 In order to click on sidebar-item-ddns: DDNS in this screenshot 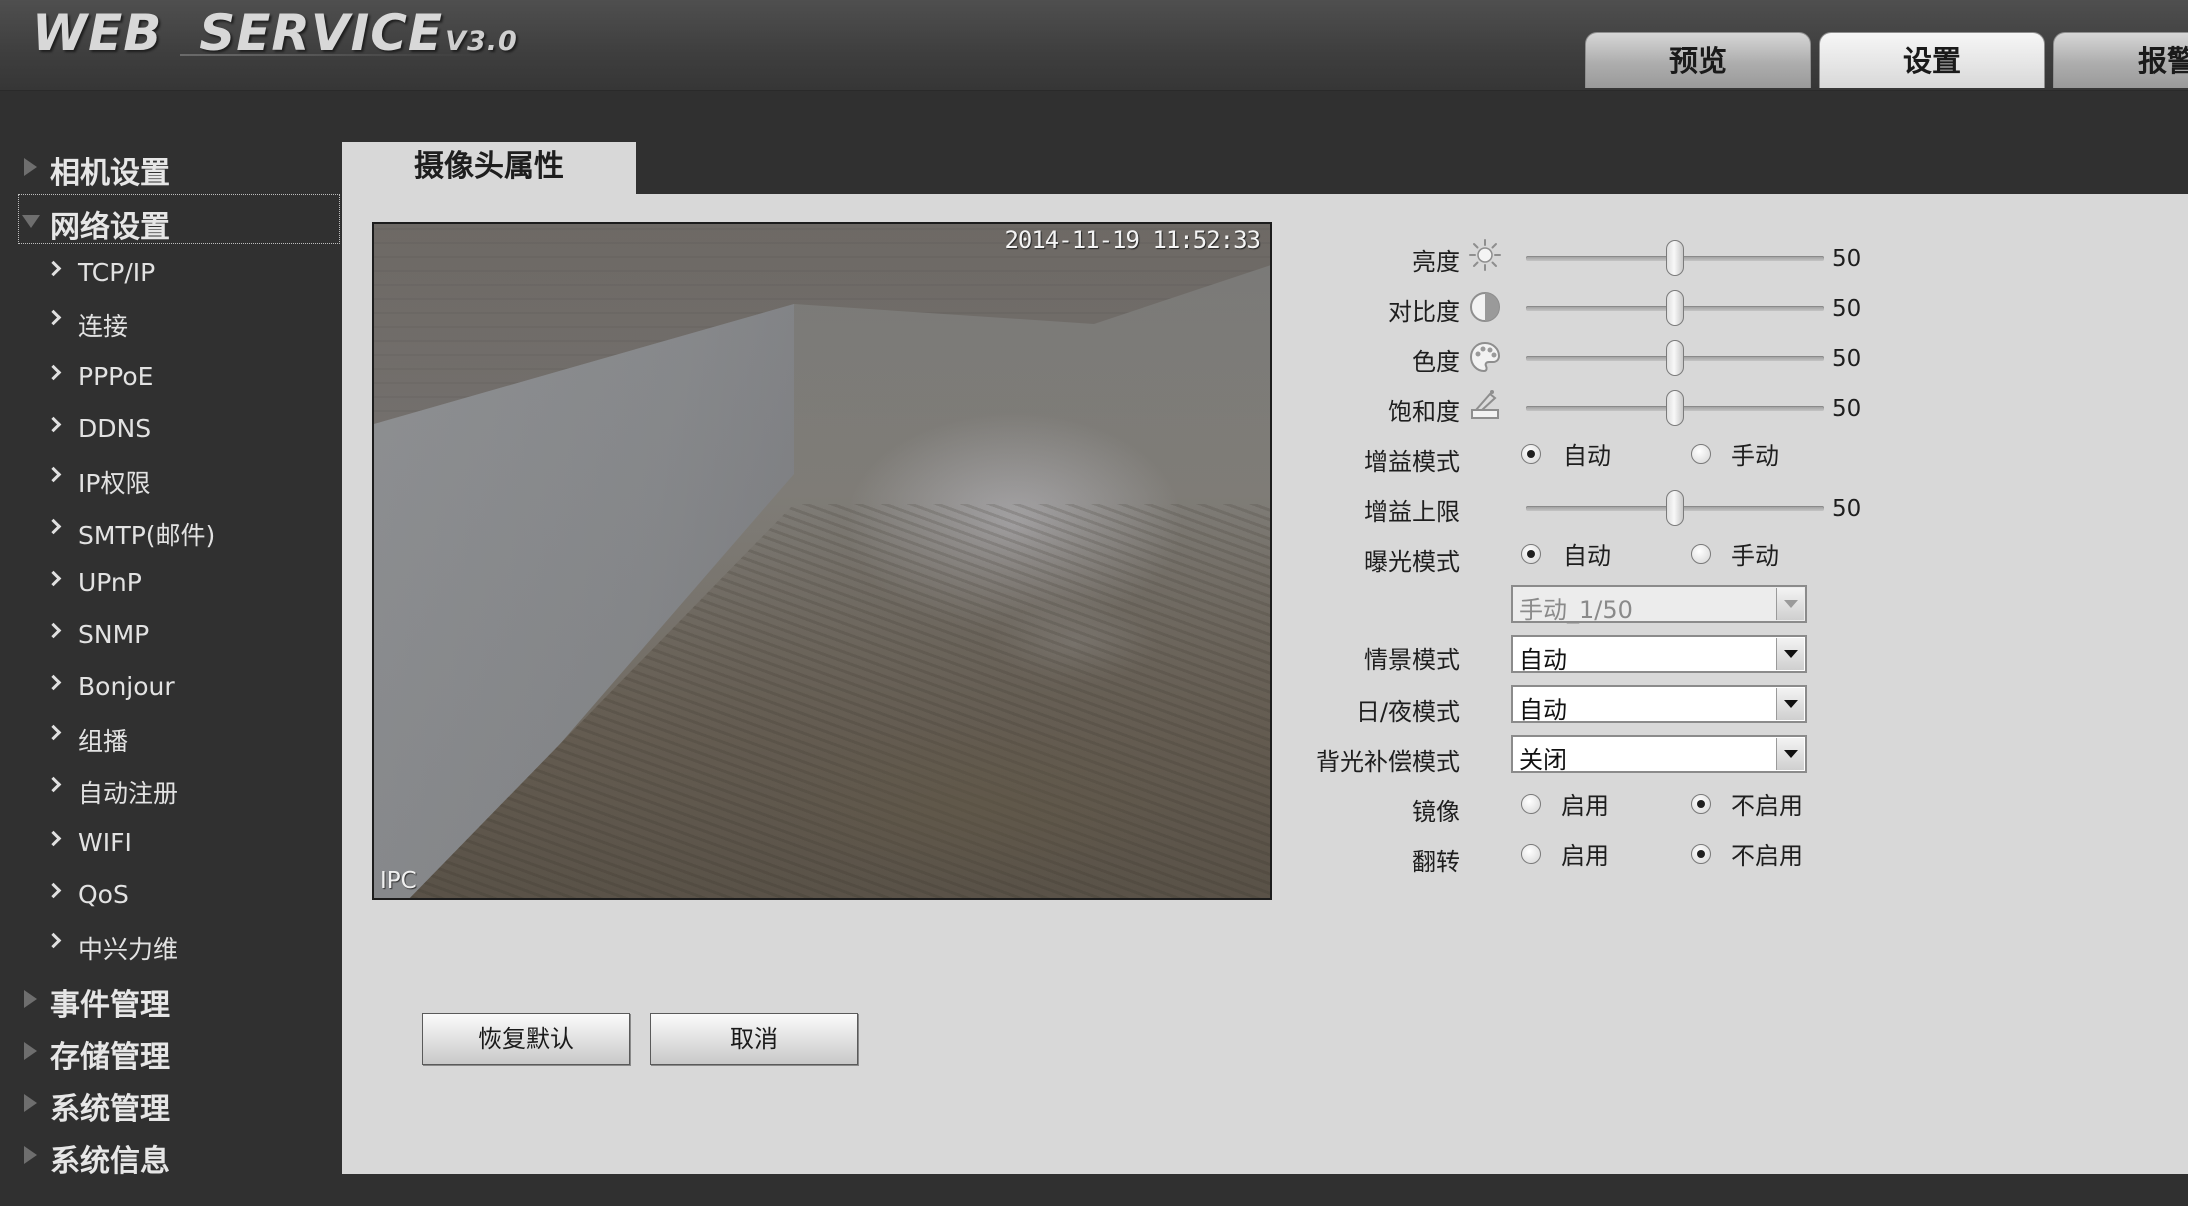, I will do `click(191, 430)`.